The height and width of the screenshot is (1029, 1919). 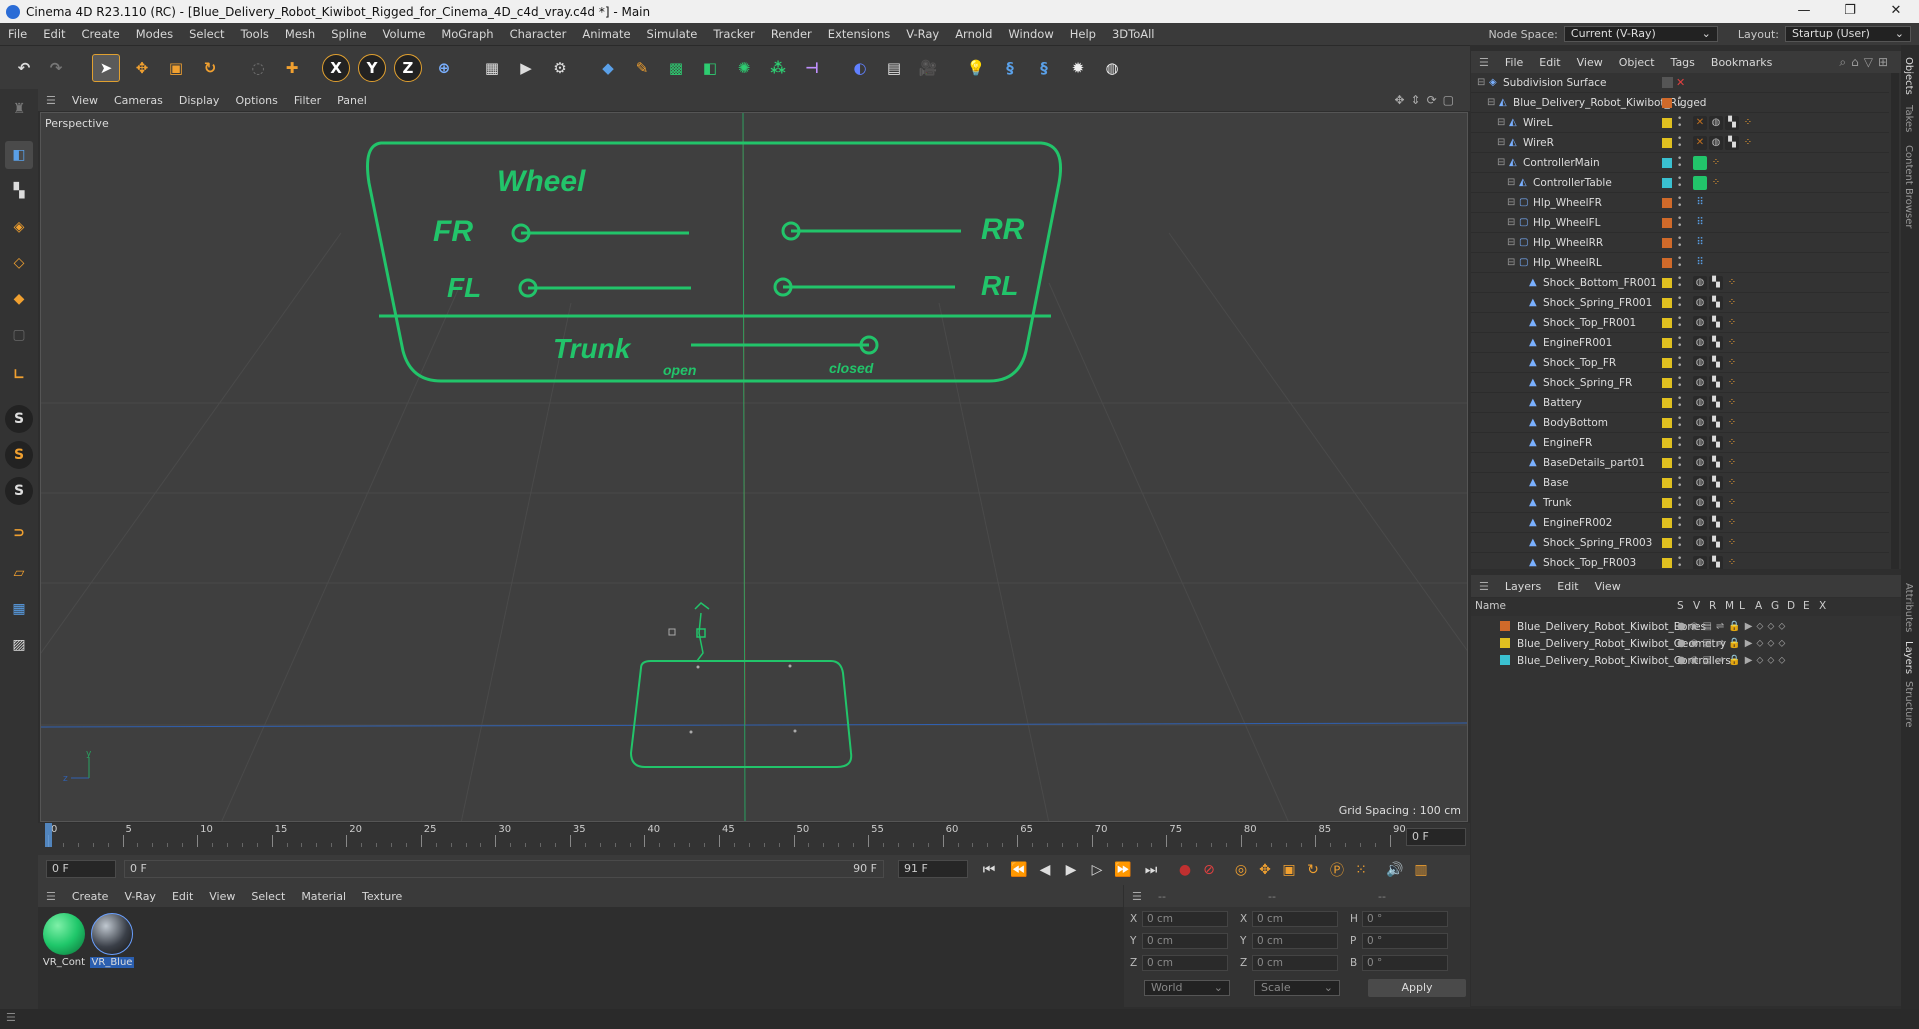 I want to click on object-menu-object: Object, so click(x=1637, y=62).